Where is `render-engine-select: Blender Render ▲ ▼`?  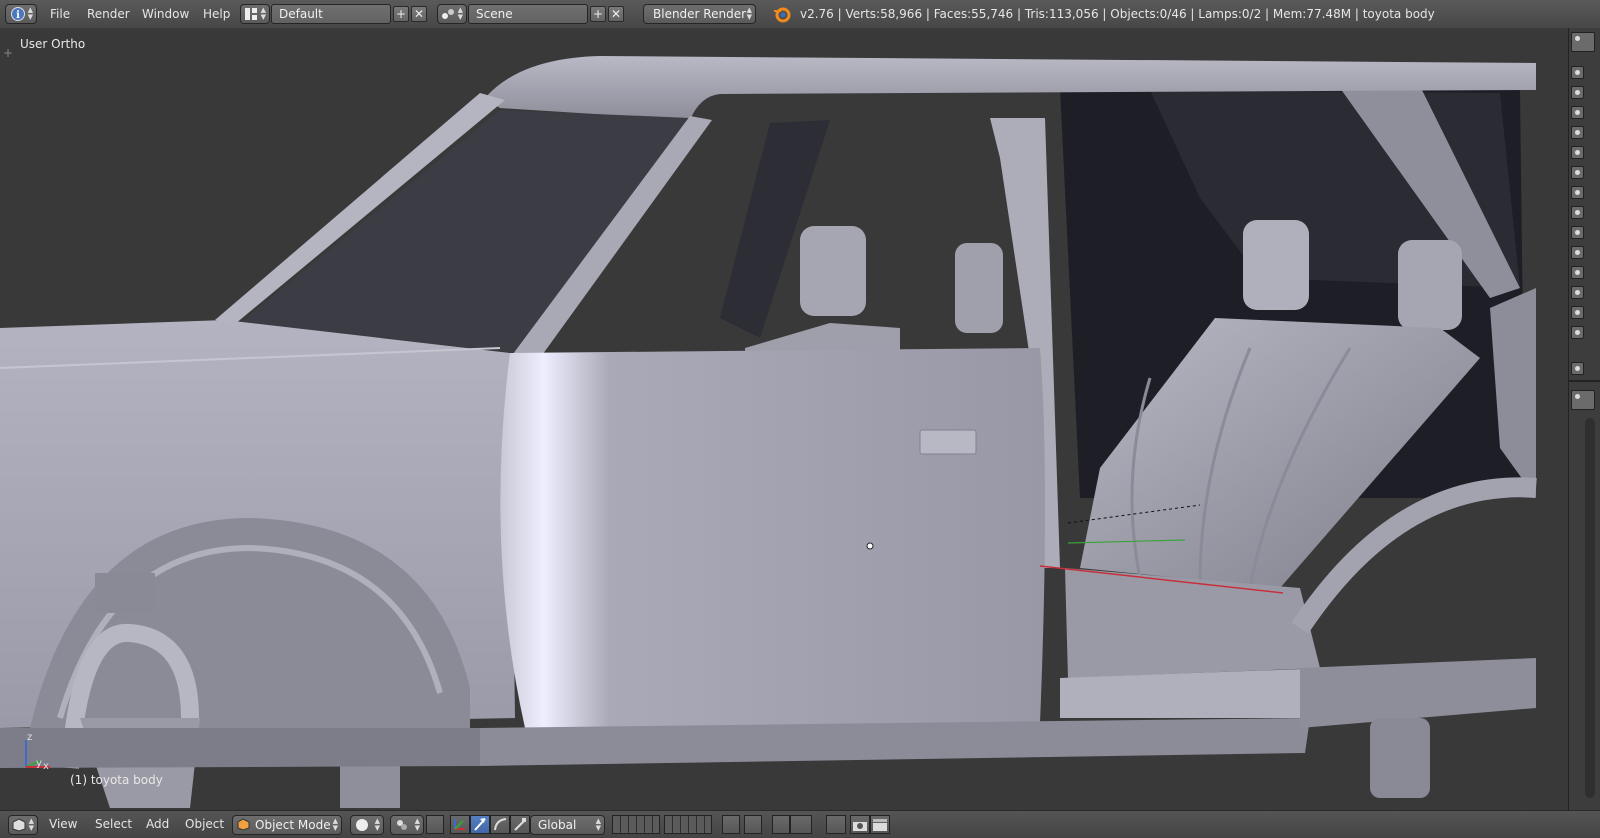 render-engine-select: Blender Render ▲ ▼ is located at coordinates (699, 14).